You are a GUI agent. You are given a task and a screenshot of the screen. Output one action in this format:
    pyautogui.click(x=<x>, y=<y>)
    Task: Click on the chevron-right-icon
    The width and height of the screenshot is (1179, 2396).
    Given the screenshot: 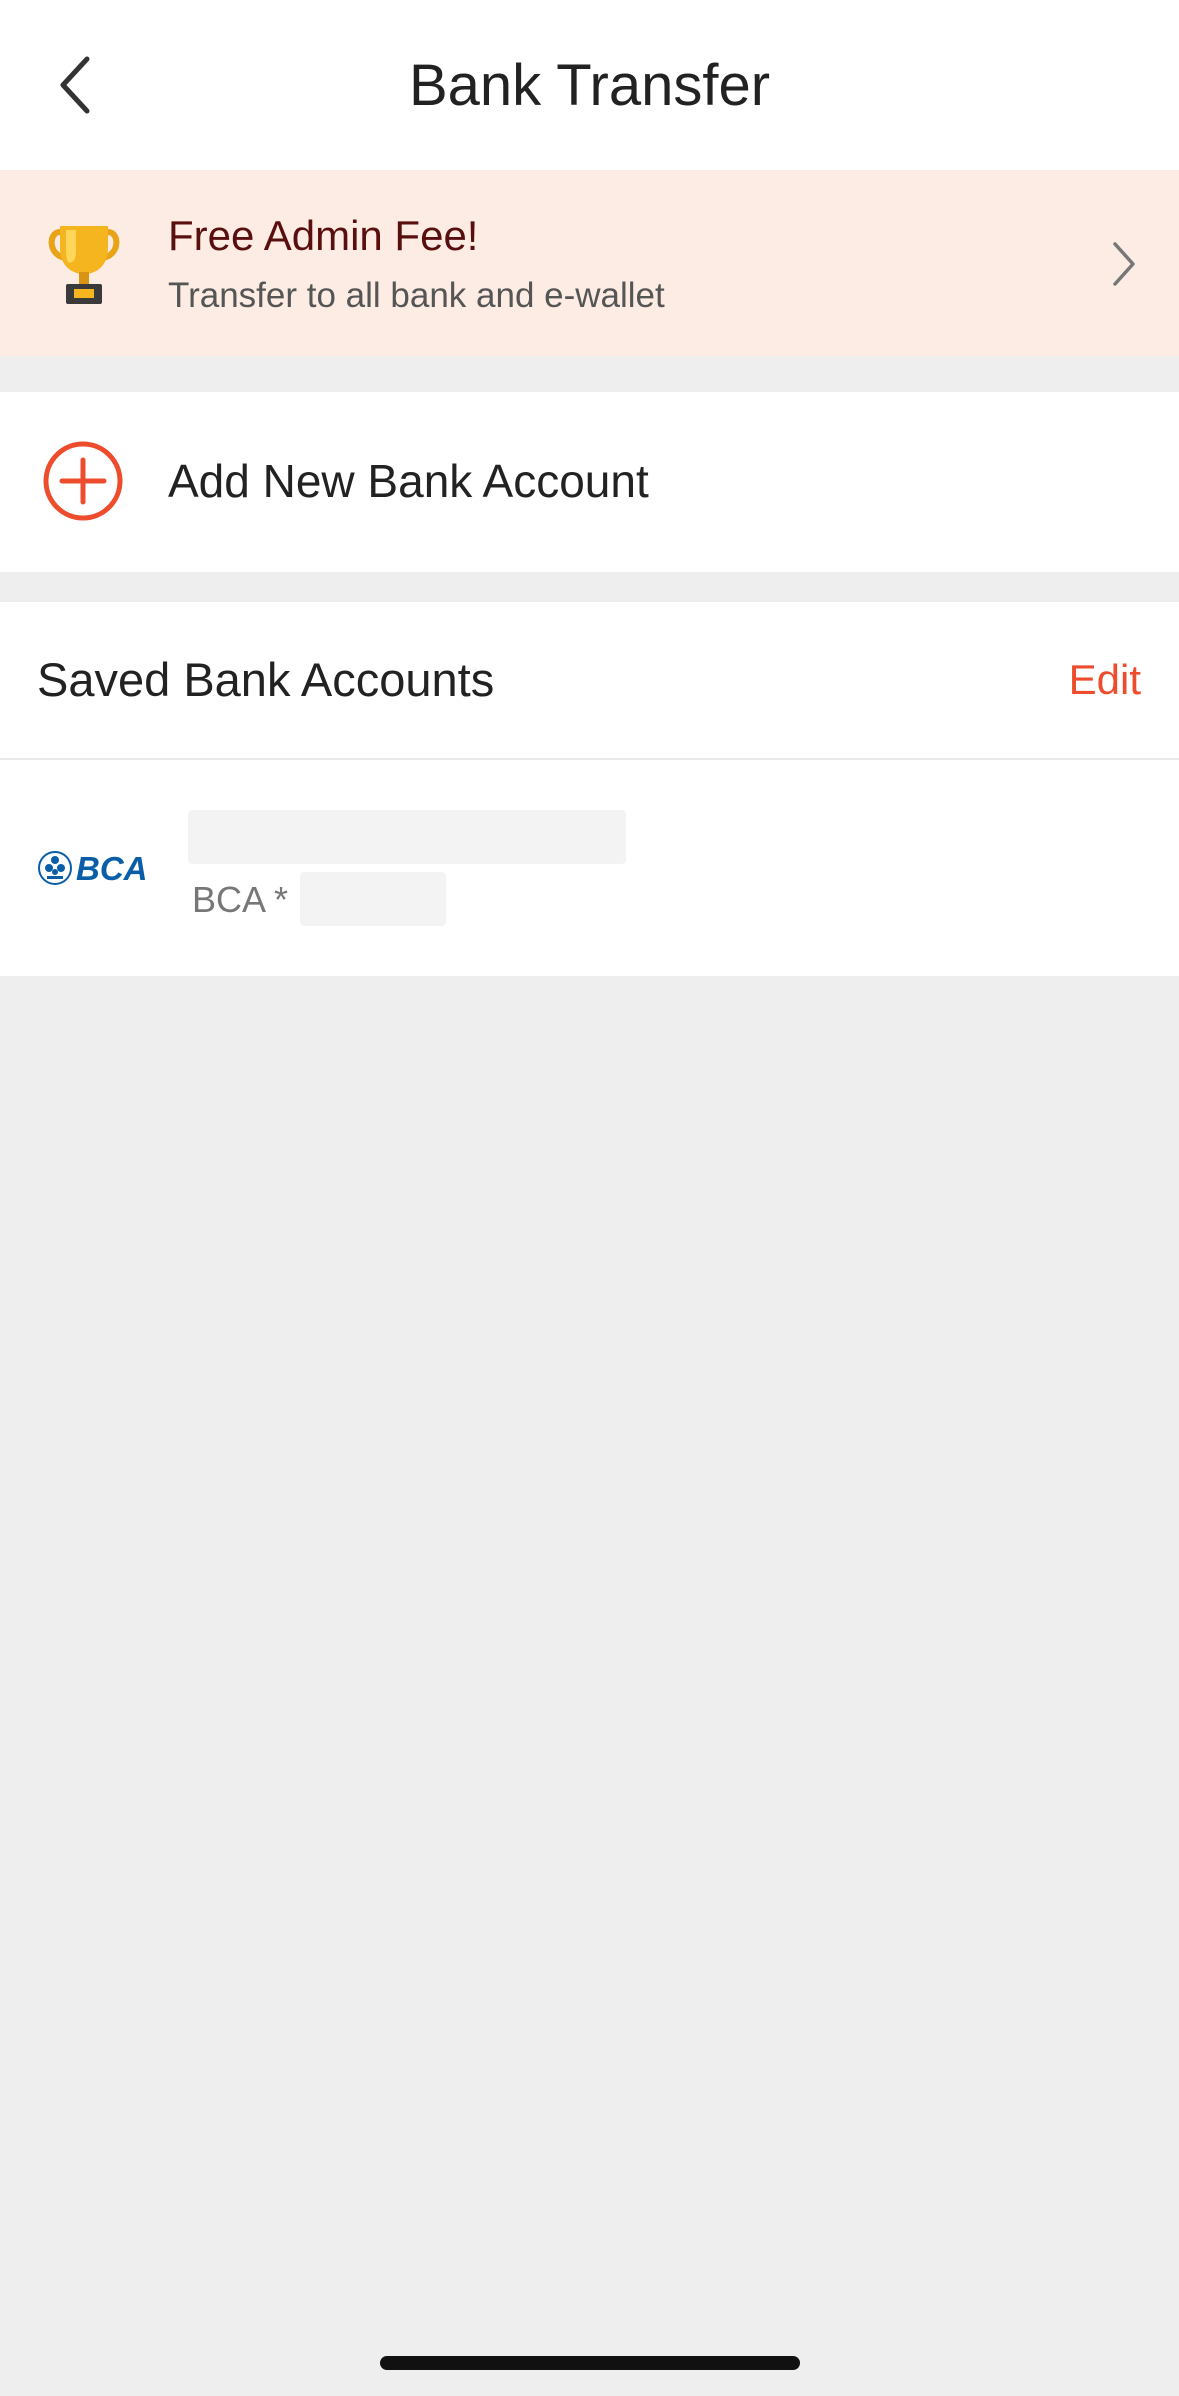 What is the action you would take?
    pyautogui.click(x=1124, y=264)
    